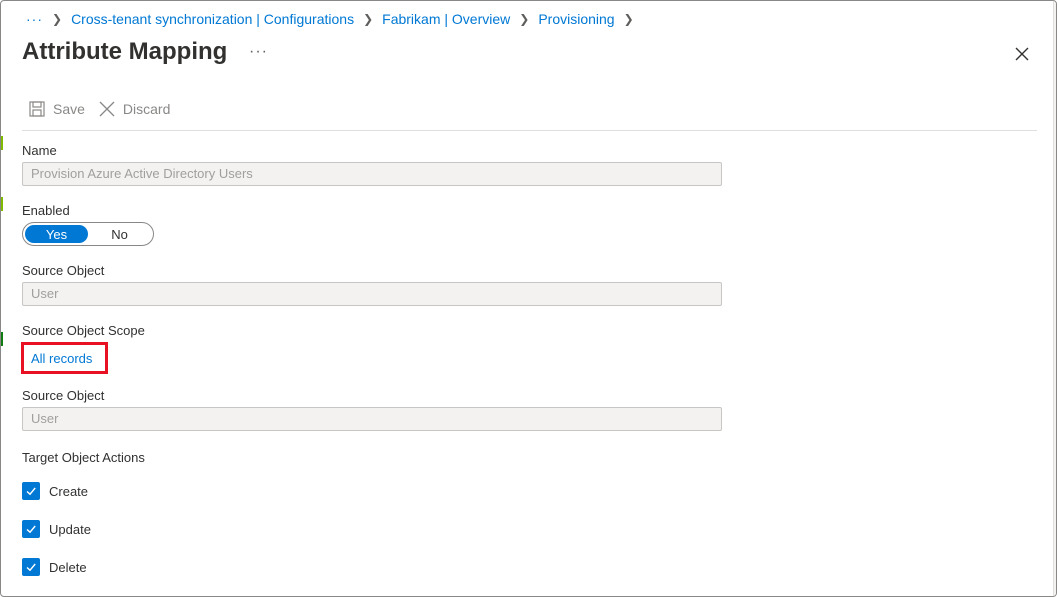 The width and height of the screenshot is (1057, 597). I want to click on enabled-label: Enabled, so click(46, 210).